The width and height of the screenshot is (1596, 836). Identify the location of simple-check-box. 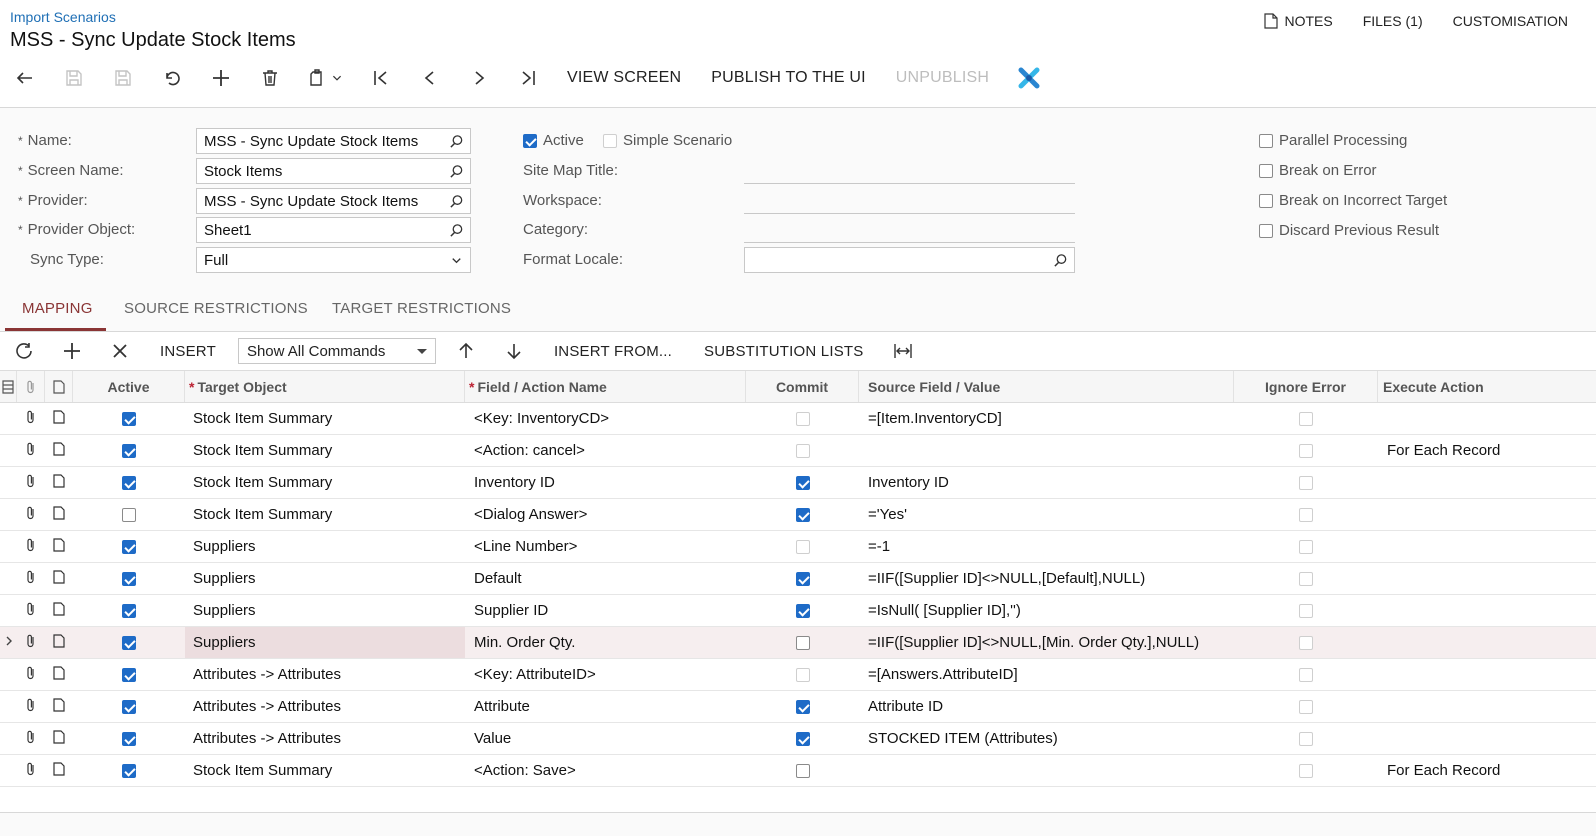
(610, 140).